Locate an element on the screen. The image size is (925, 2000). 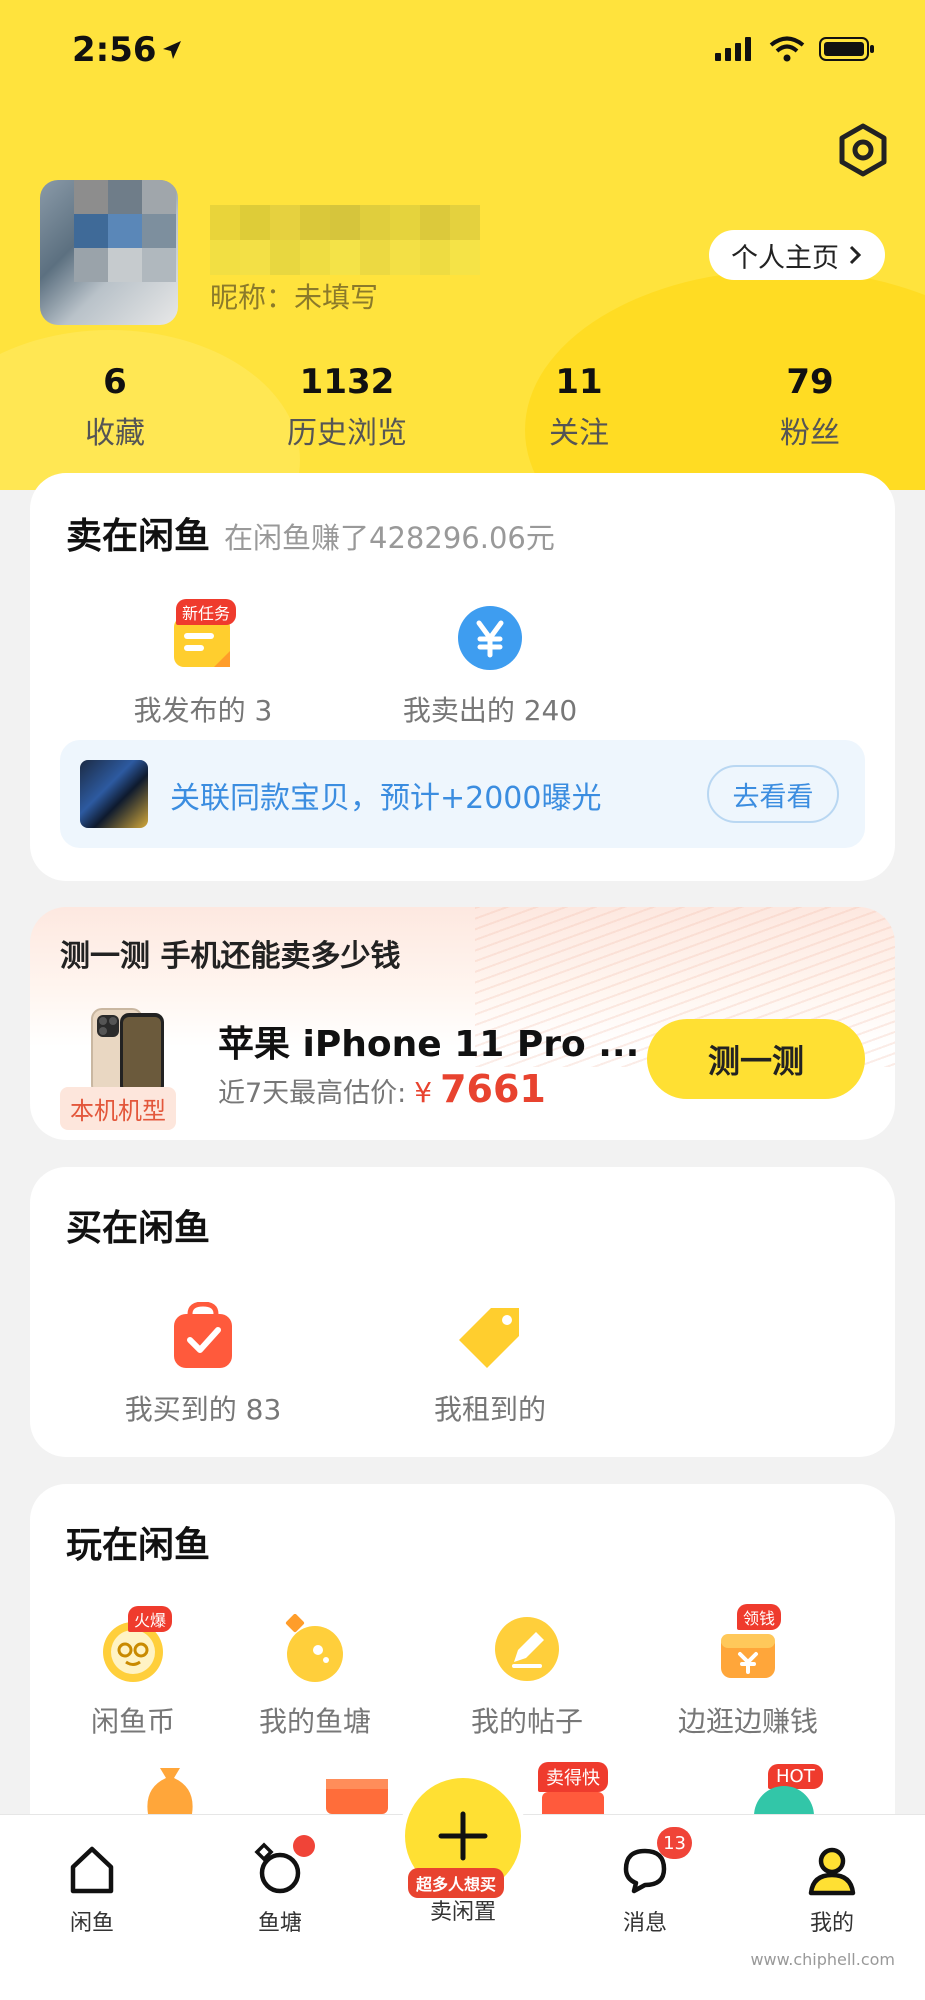
fish-coin-item: 火爆 闲鱼币 is located at coordinates (133, 1673).